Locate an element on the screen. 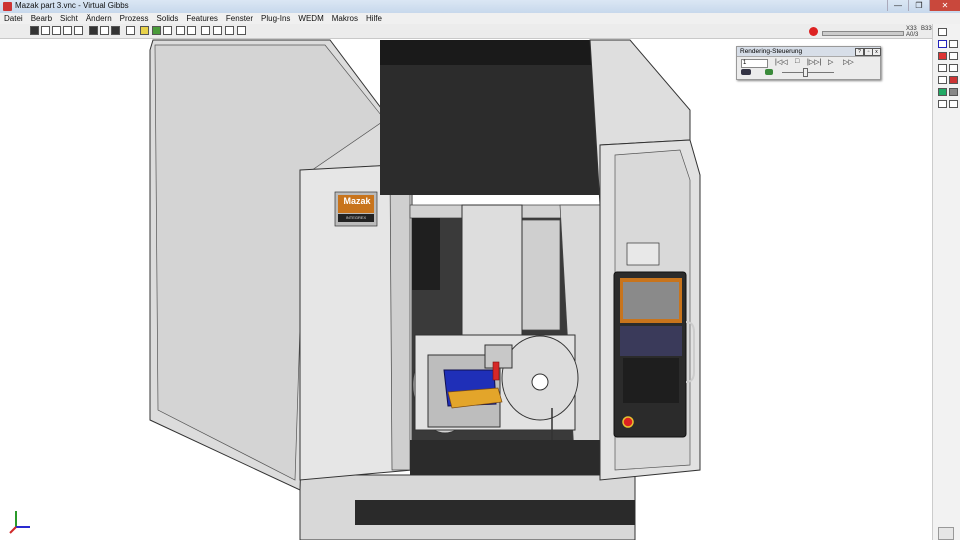  speed-slider-knob is located at coordinates (805, 72).